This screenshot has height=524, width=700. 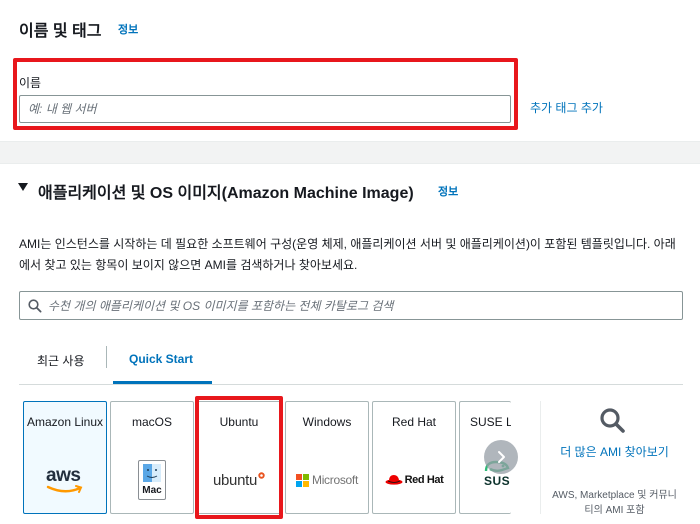 I want to click on tab-recent: 최근 사용, so click(x=61, y=360).